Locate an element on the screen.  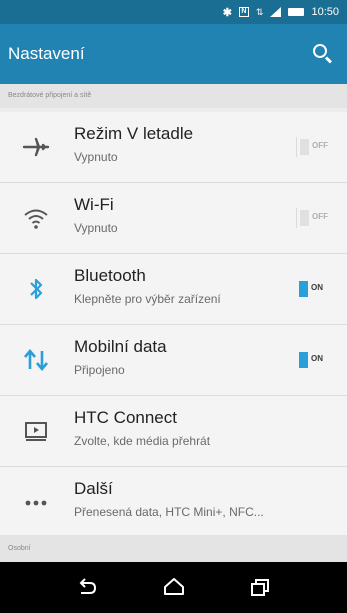
section-header-personal: Osobní is located at coordinates (173, 548).